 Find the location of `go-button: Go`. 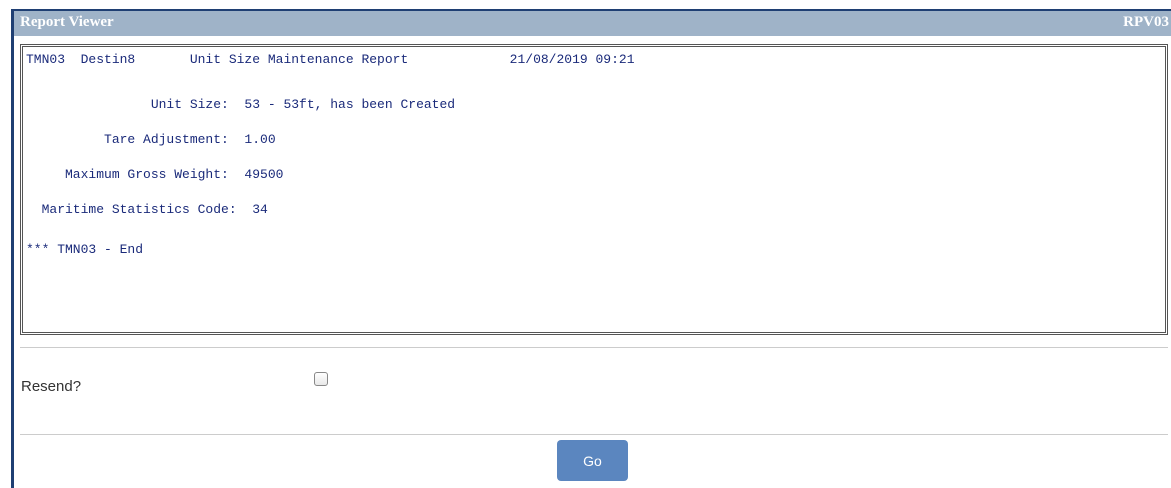

go-button: Go is located at coordinates (592, 460).